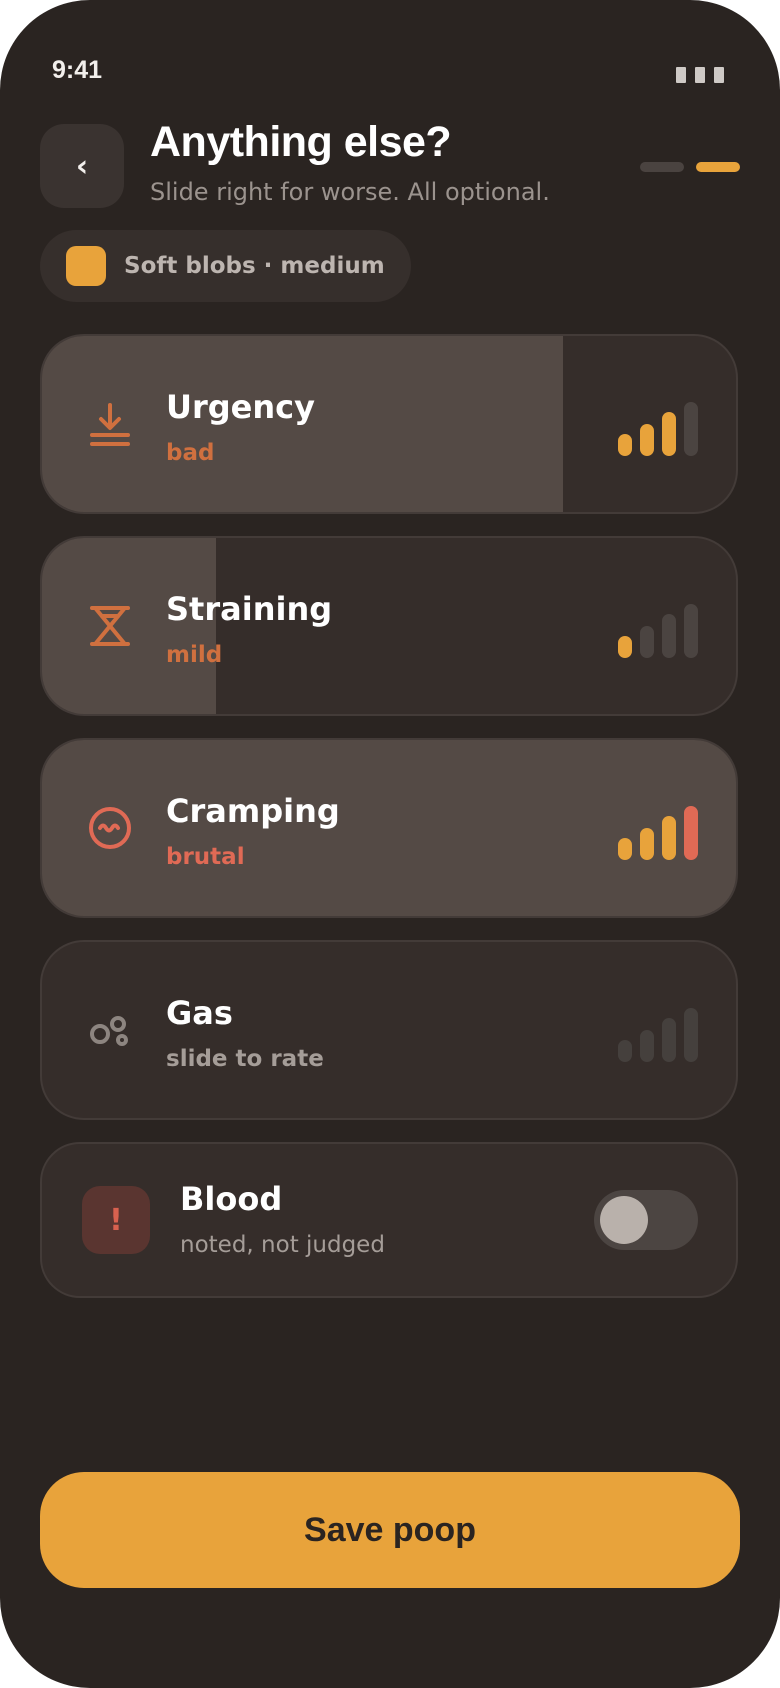  Describe the element at coordinates (109, 1031) in the screenshot. I see `bubbles-icon` at that location.